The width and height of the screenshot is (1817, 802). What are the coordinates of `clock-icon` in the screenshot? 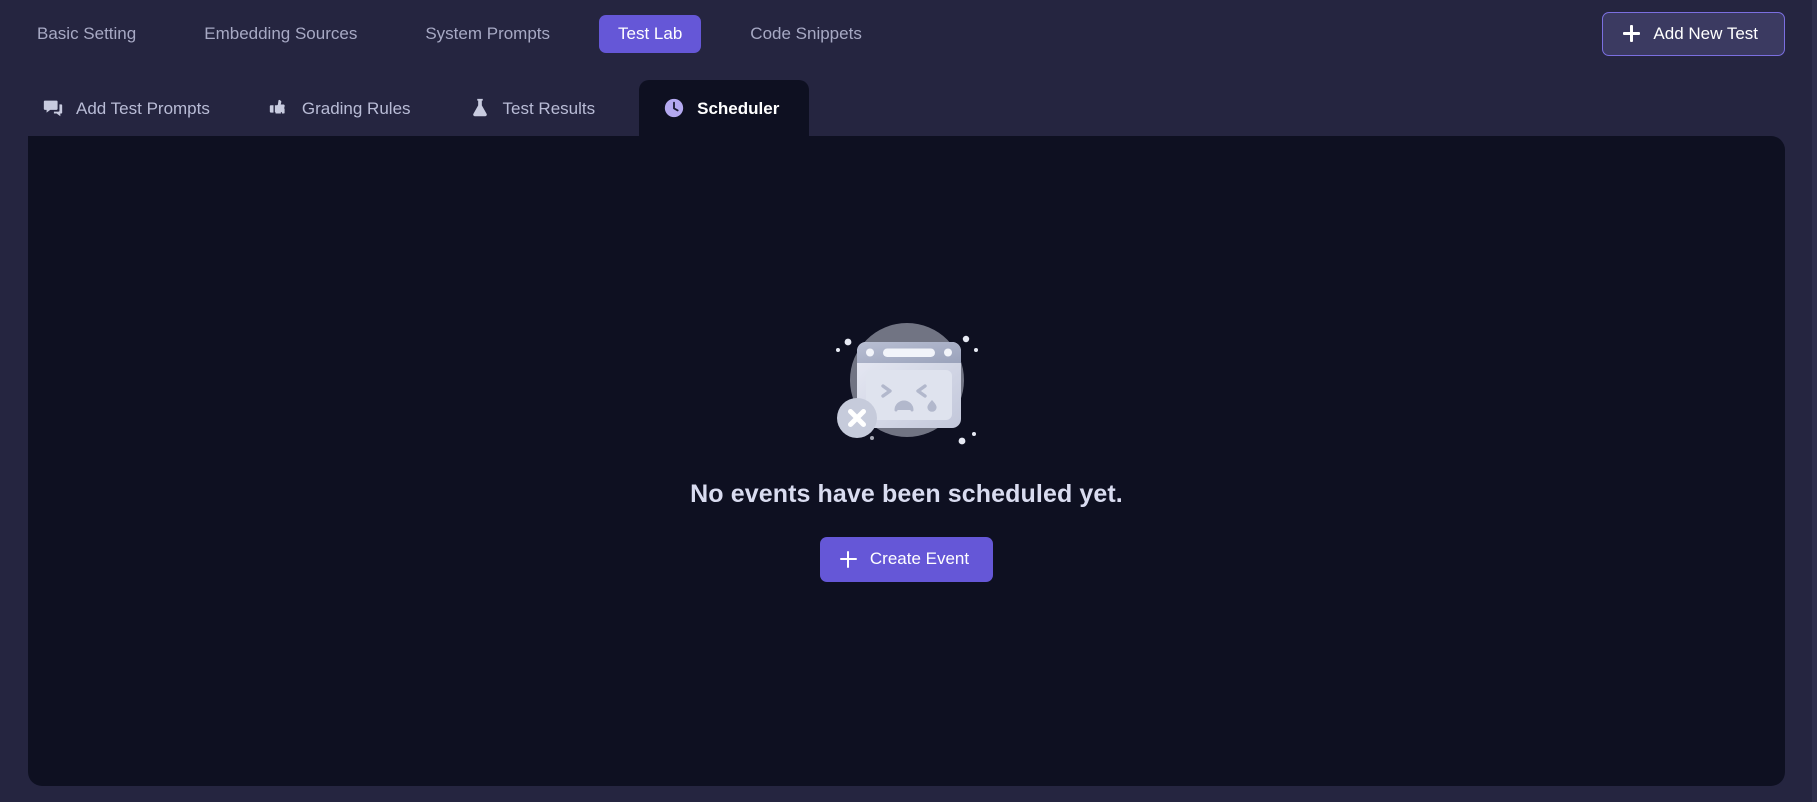 It's located at (674, 108).